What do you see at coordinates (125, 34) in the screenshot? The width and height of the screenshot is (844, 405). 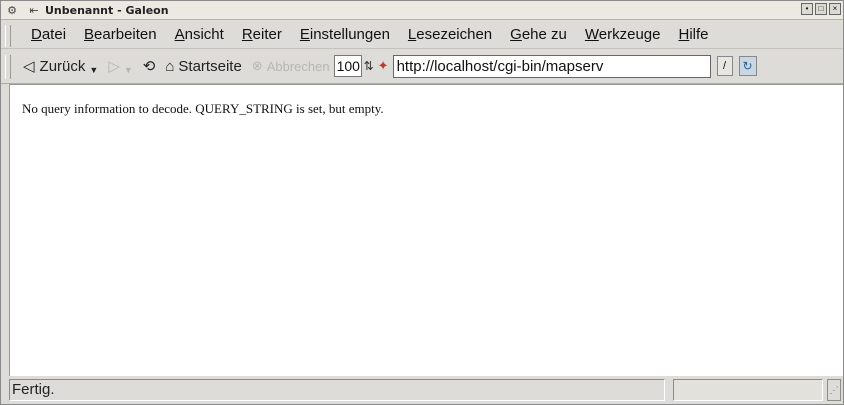 I see `menu-label: earbeiten` at bounding box center [125, 34].